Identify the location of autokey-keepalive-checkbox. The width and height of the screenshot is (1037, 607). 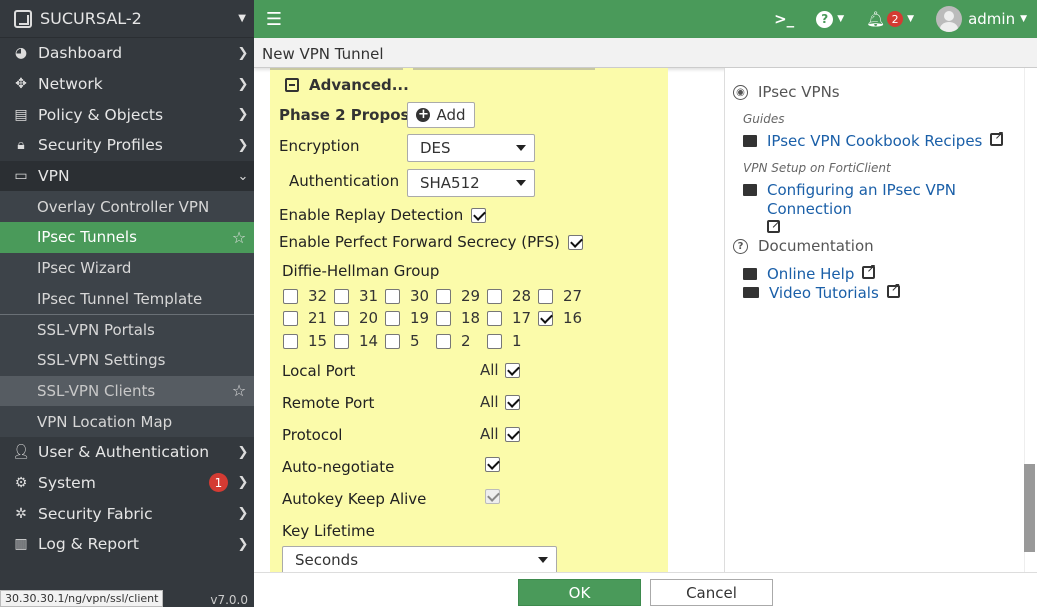
(492, 496).